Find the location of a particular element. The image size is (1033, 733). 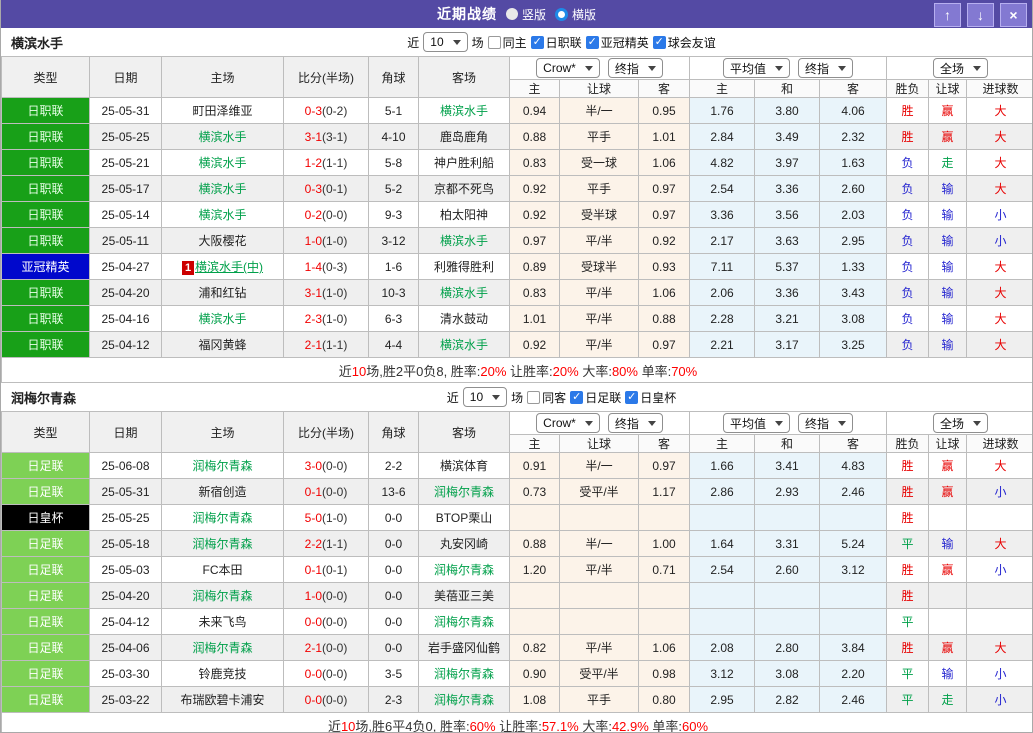

average-odds-value: 5.37 is located at coordinates (787, 266).